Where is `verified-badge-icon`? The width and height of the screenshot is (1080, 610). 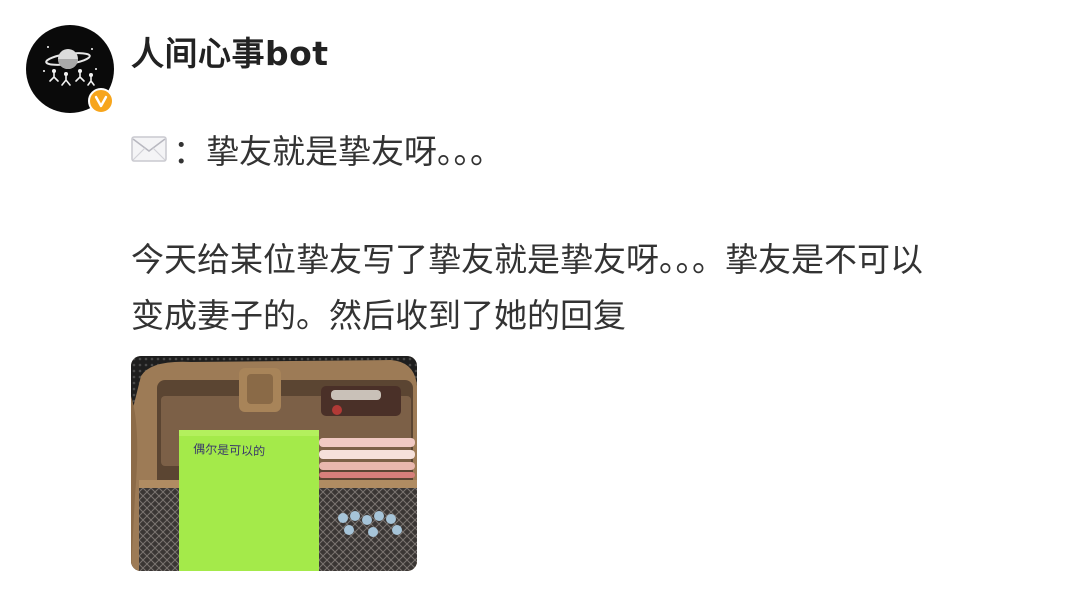
verified-badge-icon is located at coordinates (101, 101).